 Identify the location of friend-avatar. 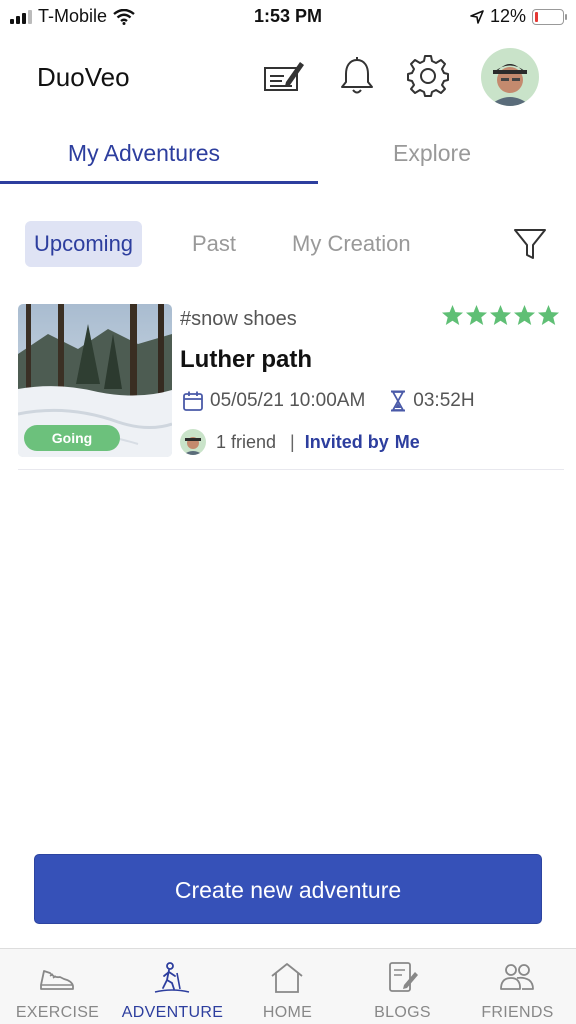
(193, 442).